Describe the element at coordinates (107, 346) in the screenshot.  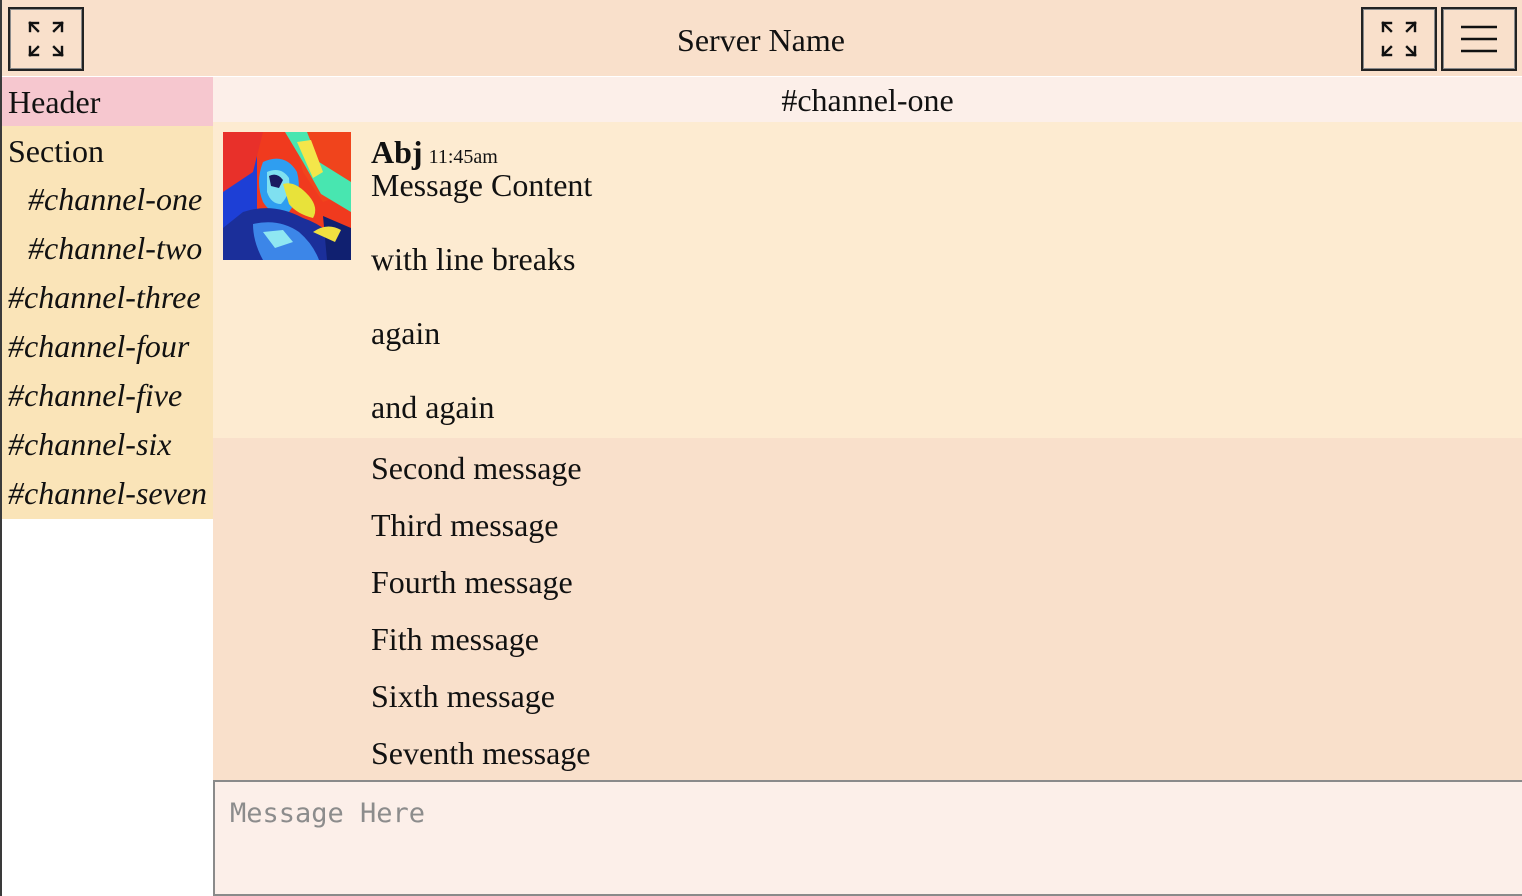
I see `sidebar-item-channel-four: #channel-four` at that location.